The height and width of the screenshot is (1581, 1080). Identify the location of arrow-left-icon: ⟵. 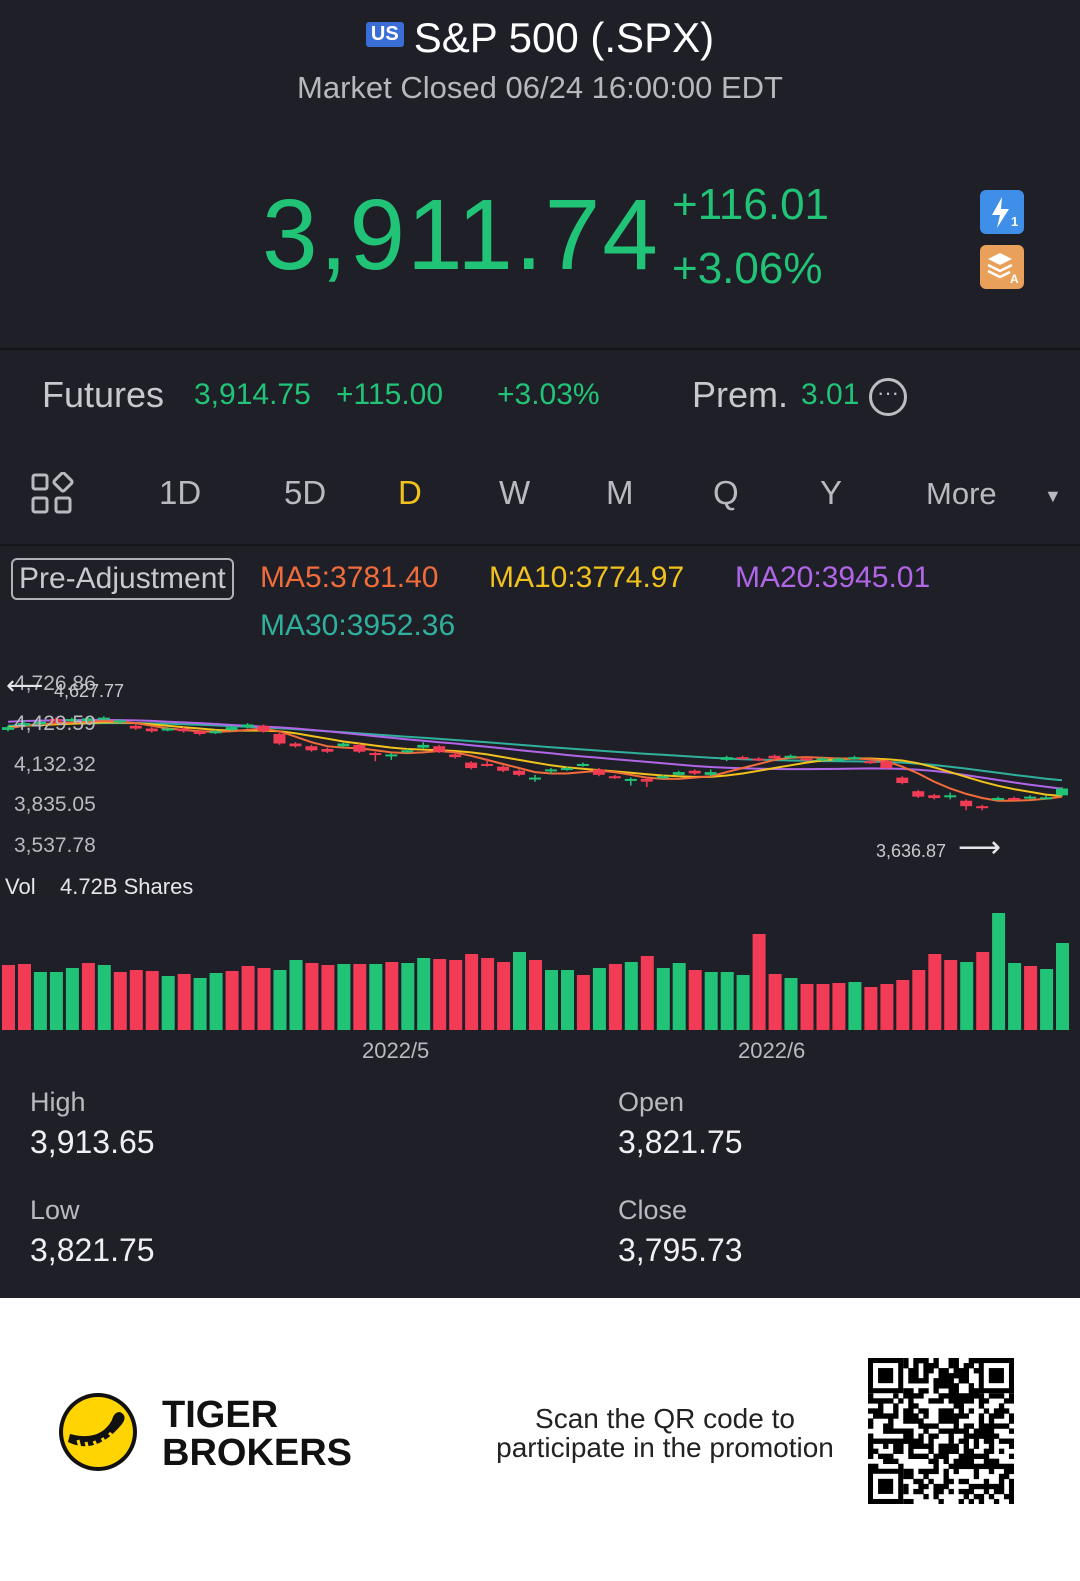
(25, 685).